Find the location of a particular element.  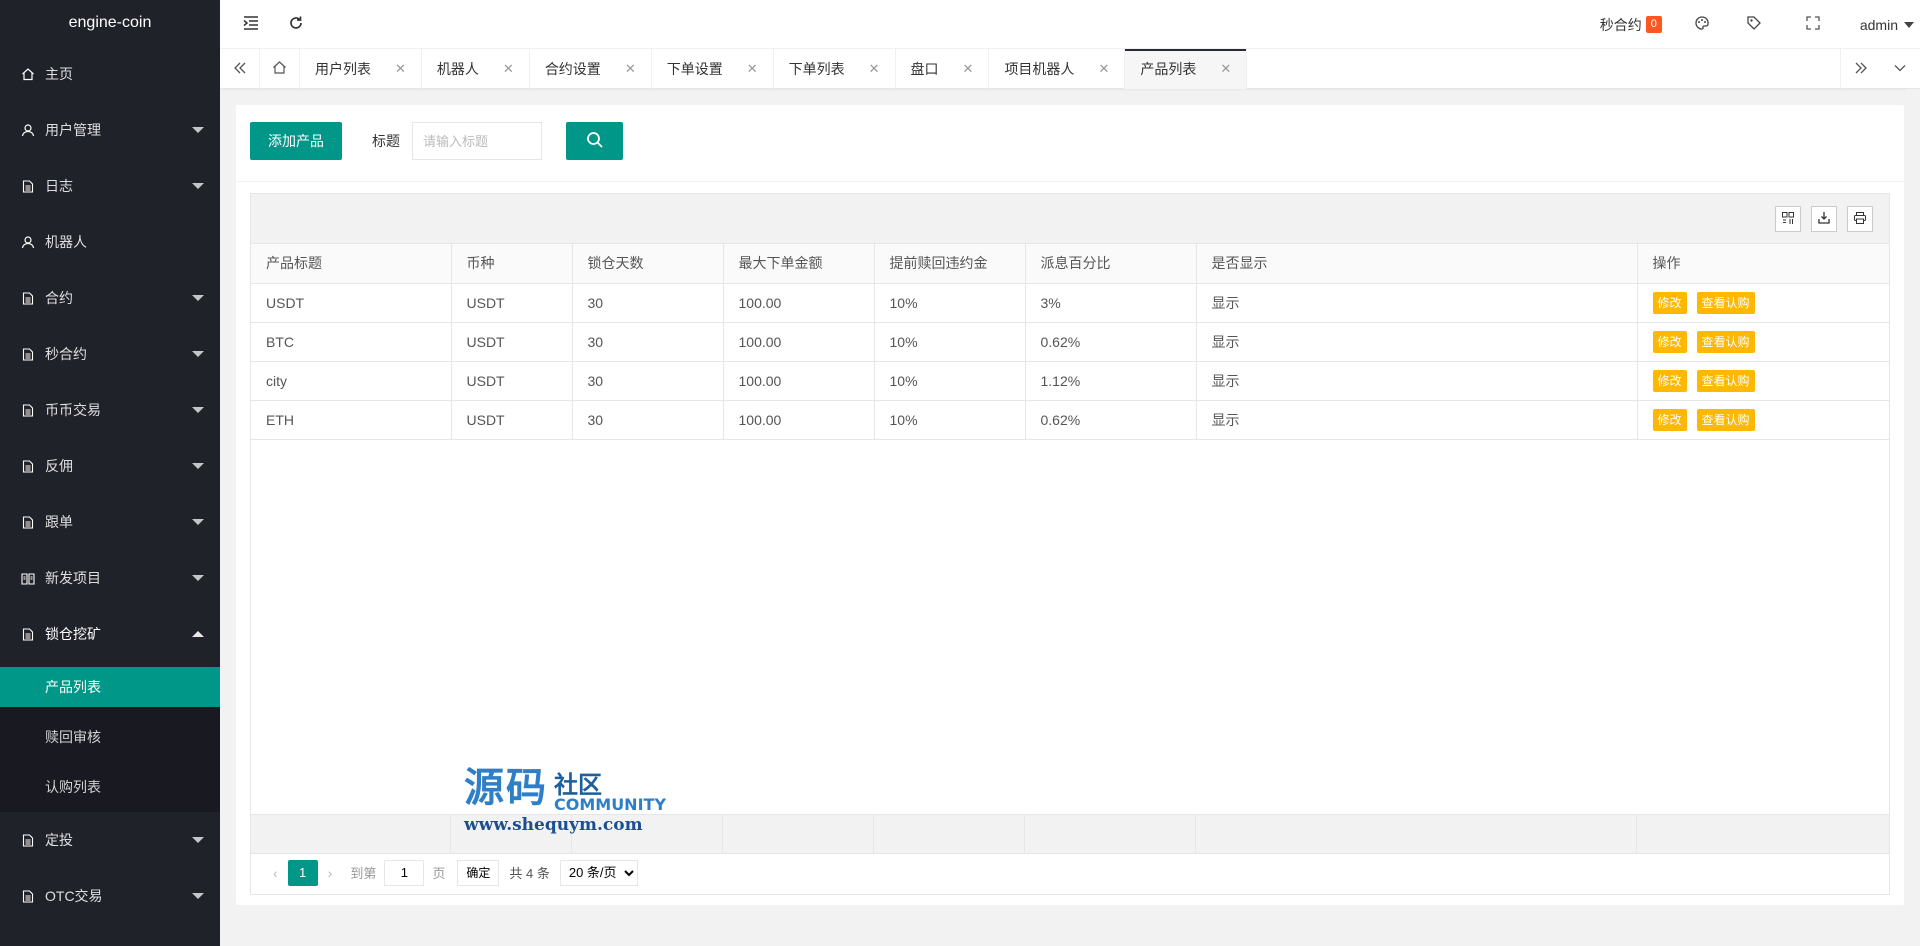

table-cell: 30 is located at coordinates (648, 420).